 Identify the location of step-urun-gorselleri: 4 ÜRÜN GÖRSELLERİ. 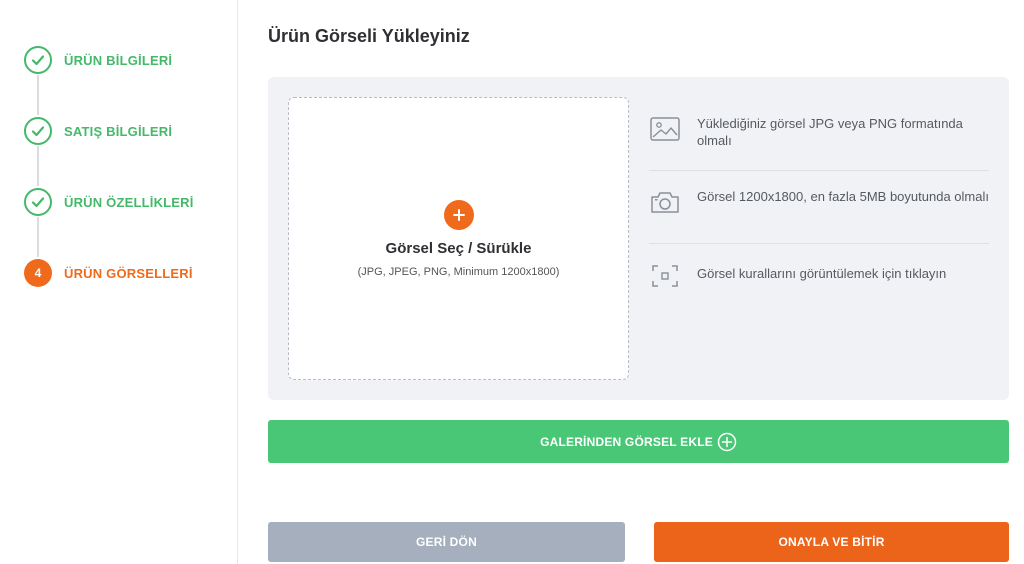
(108, 273).